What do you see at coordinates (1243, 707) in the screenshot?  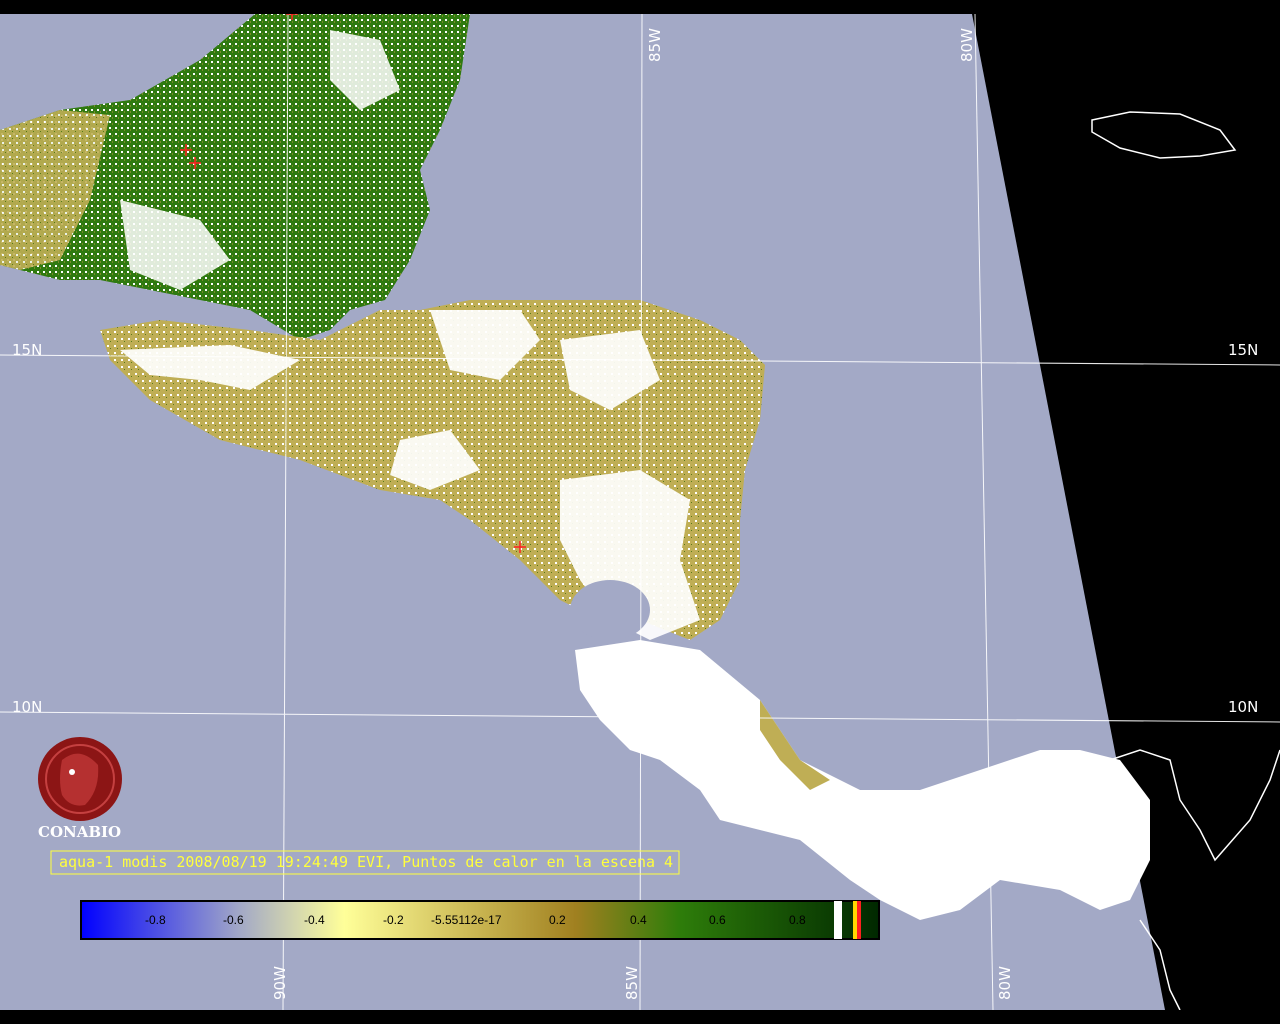 I see `lat-label-10n-right: 10N` at bounding box center [1243, 707].